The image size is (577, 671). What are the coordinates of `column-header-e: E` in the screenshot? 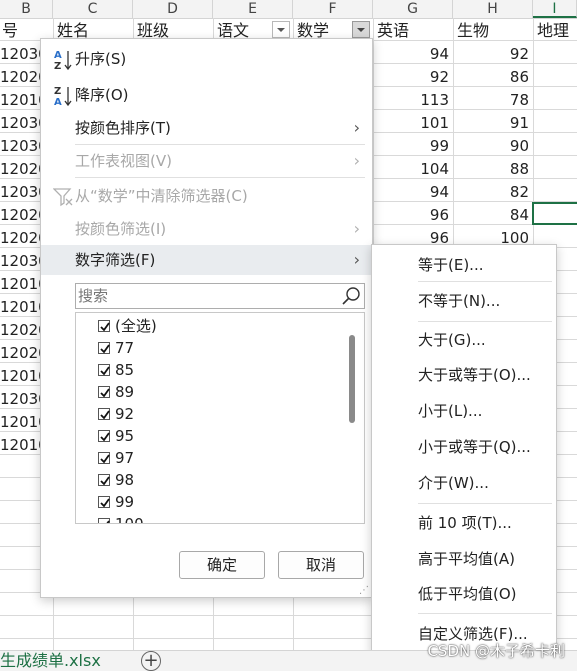 It's located at (253, 9).